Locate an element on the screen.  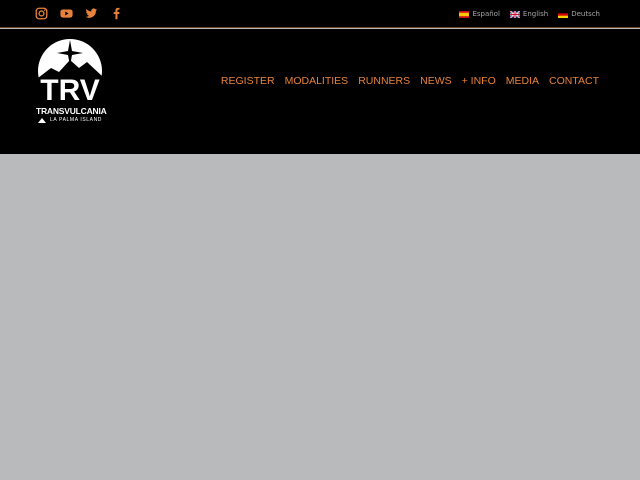
lang-english: English is located at coordinates (529, 14).